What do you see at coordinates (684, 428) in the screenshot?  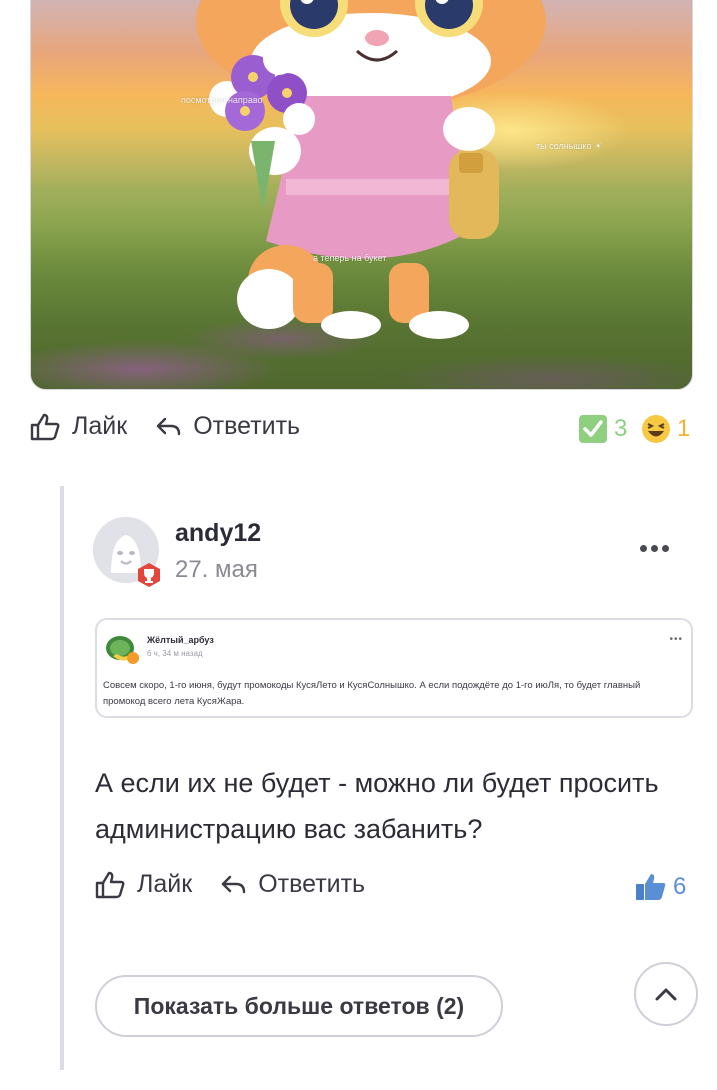 I see `laugh-count: 1` at bounding box center [684, 428].